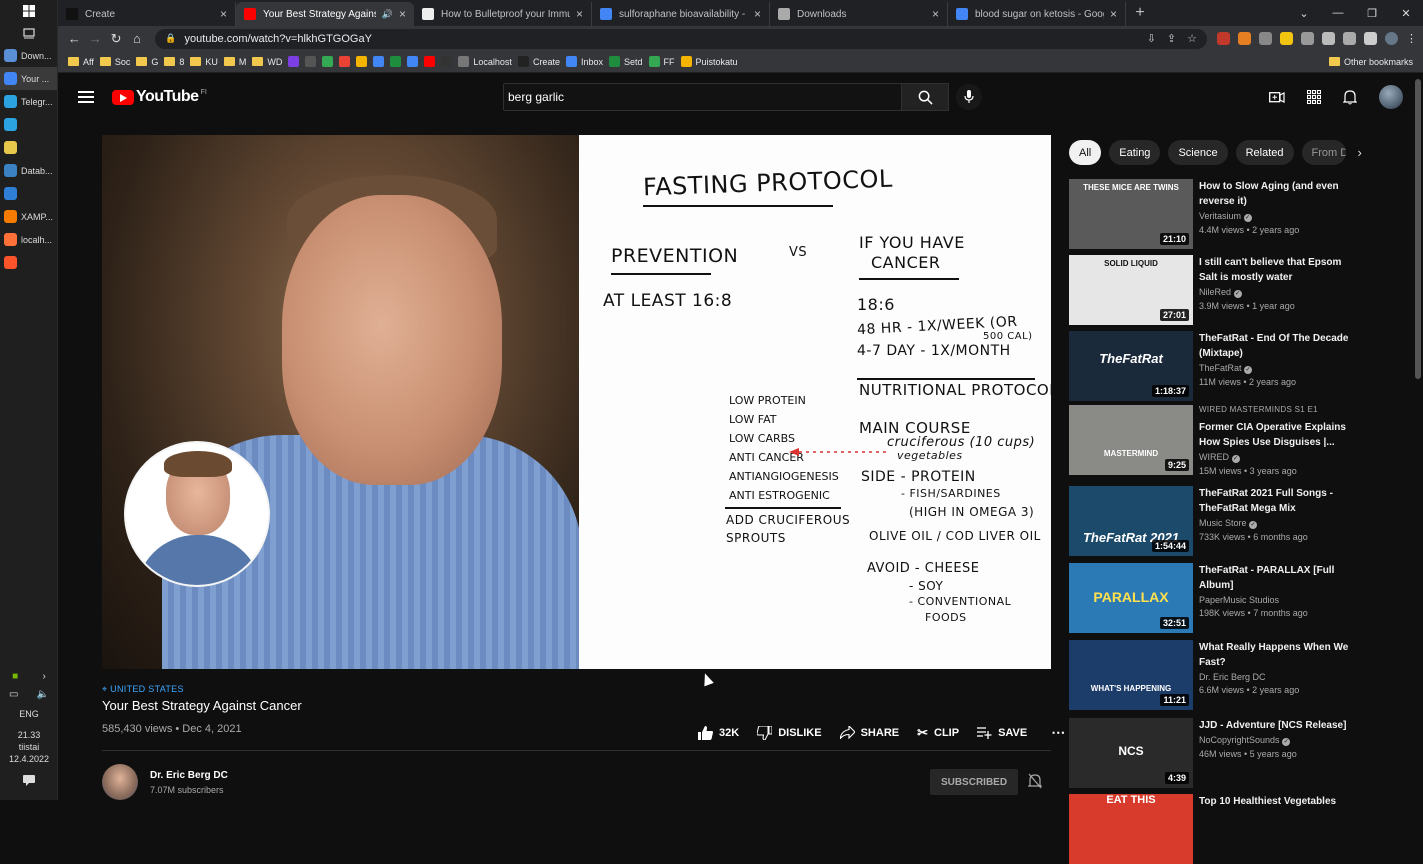 The image size is (1423, 864). I want to click on other-bookmarks: Other bookmarks, so click(1371, 62).